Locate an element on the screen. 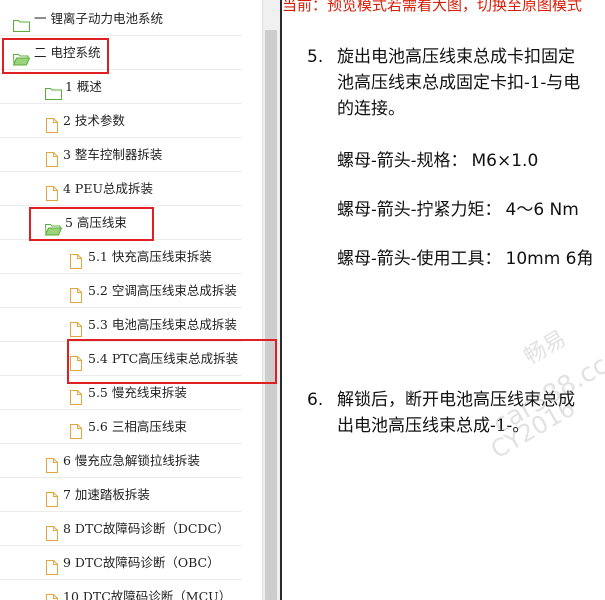 This screenshot has height=600, width=605. tree-item-label: 一 锂离子动力电池系统 is located at coordinates (98, 18).